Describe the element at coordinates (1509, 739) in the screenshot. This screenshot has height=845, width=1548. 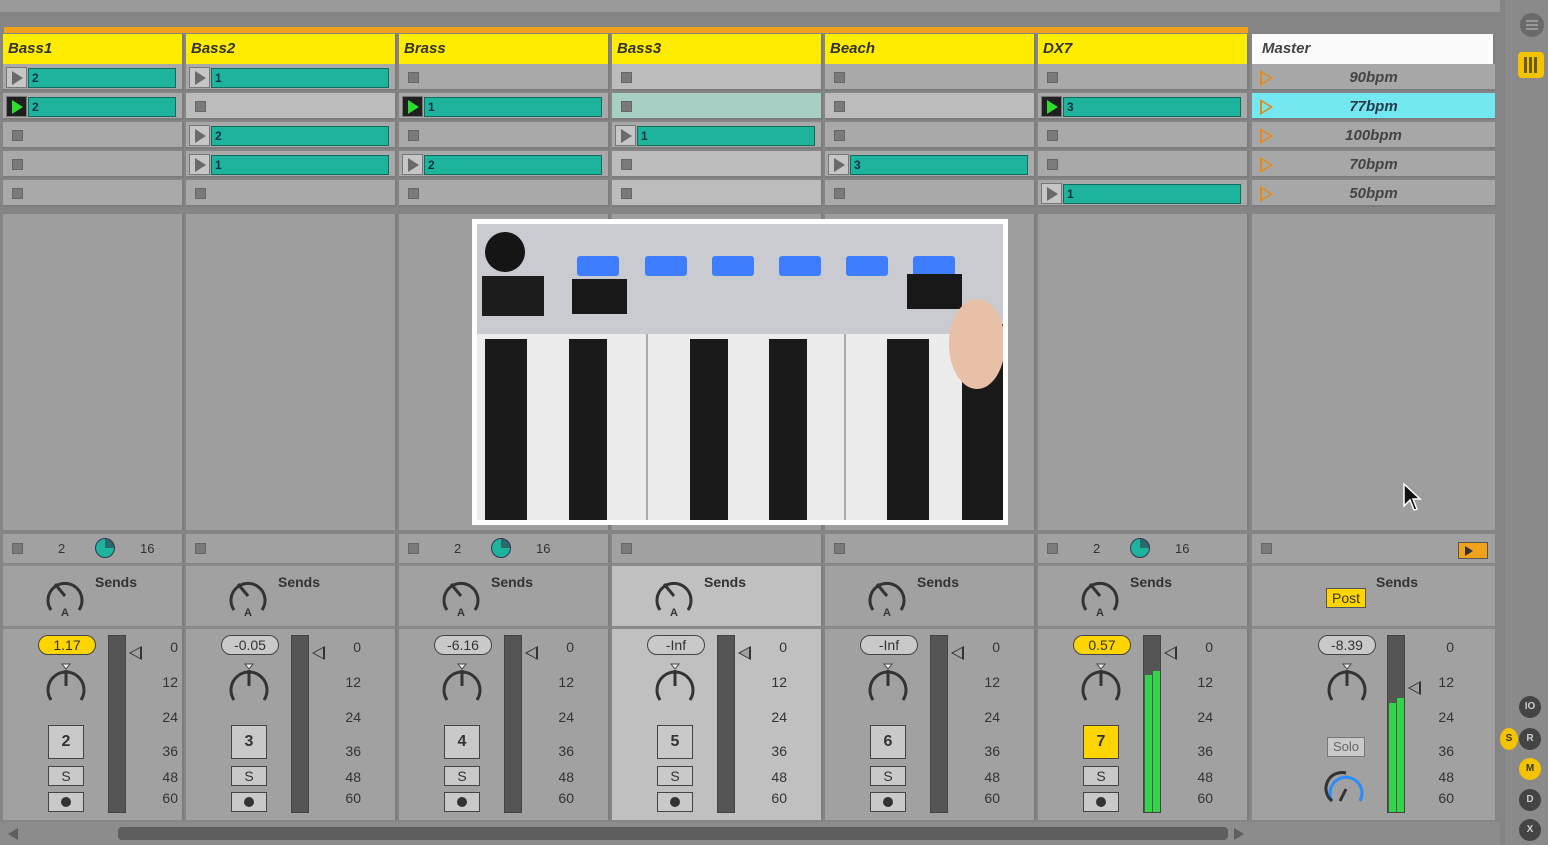
I see `toggle-s-icon: S` at that location.